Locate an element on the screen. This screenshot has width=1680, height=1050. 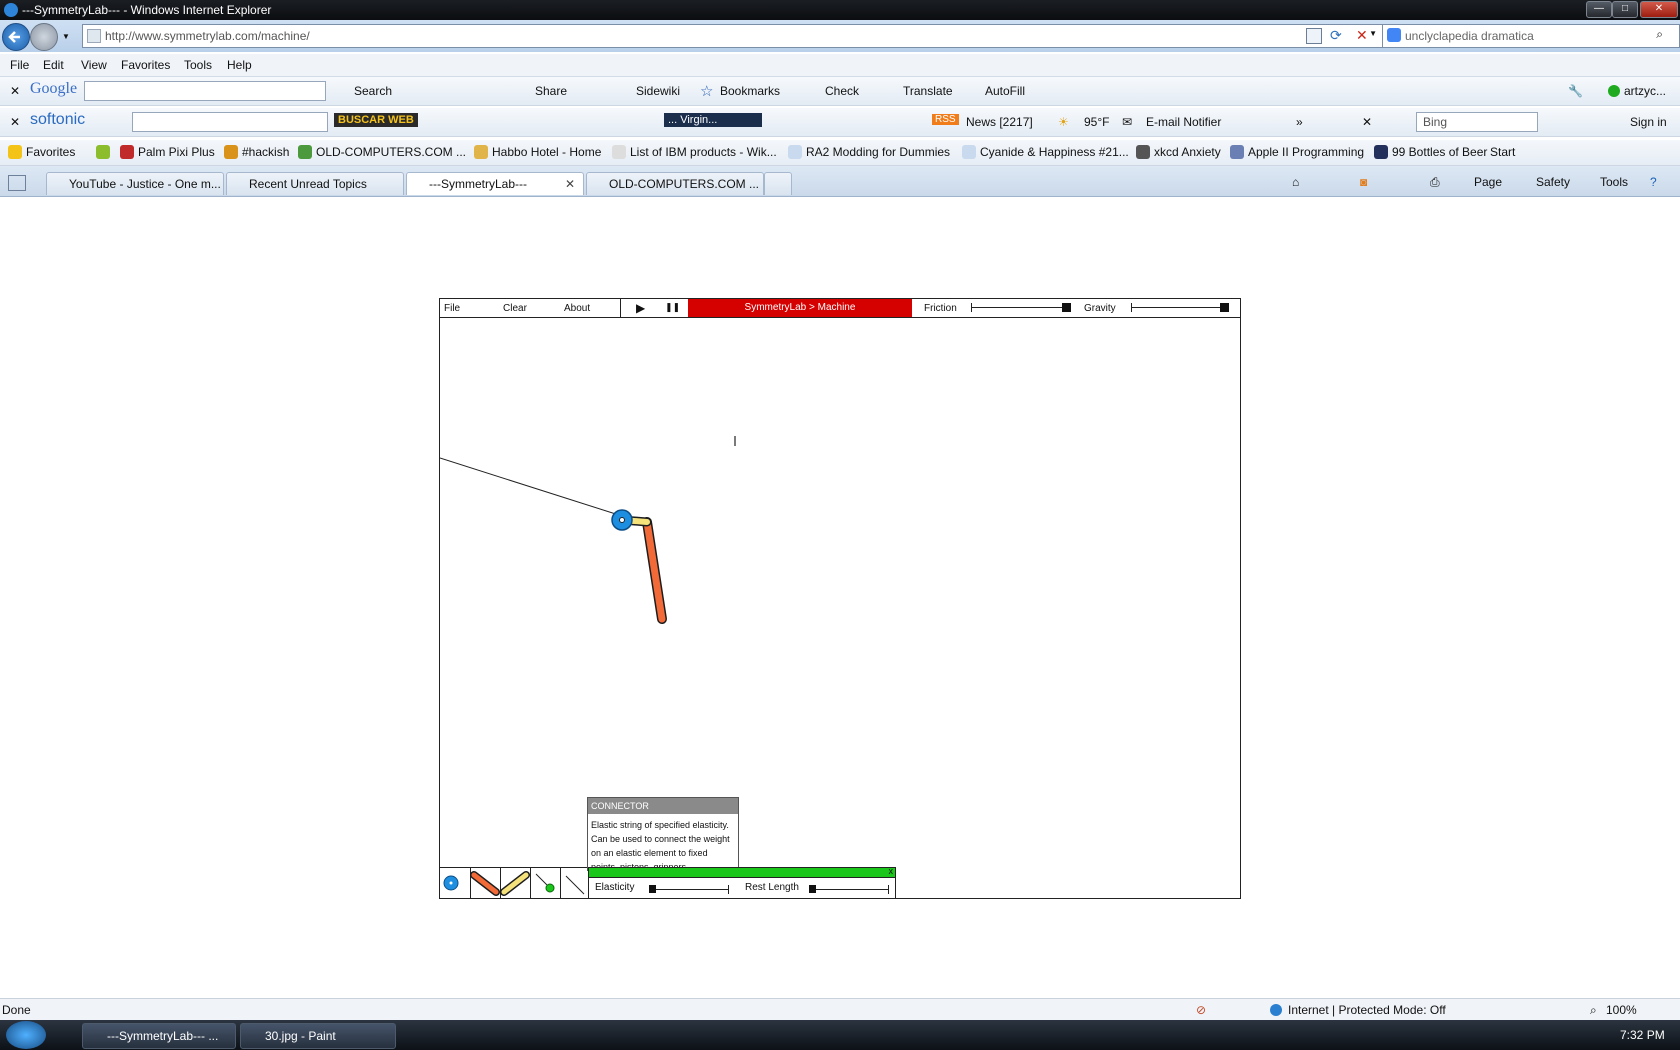
refresh-icon: ⟳ is located at coordinates (1336, 35).